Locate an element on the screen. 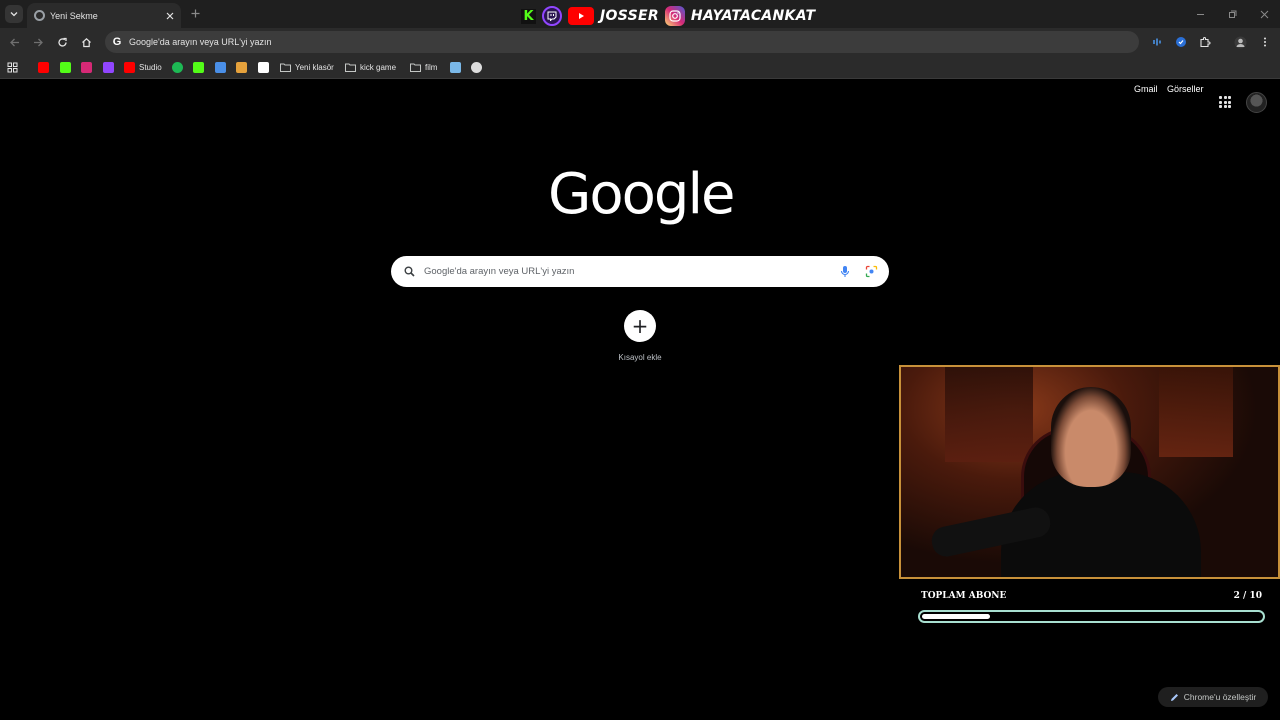  tab-strip: Yeni Sekme K JOSSER HAYATACANKAT is located at coordinates (640, 14).